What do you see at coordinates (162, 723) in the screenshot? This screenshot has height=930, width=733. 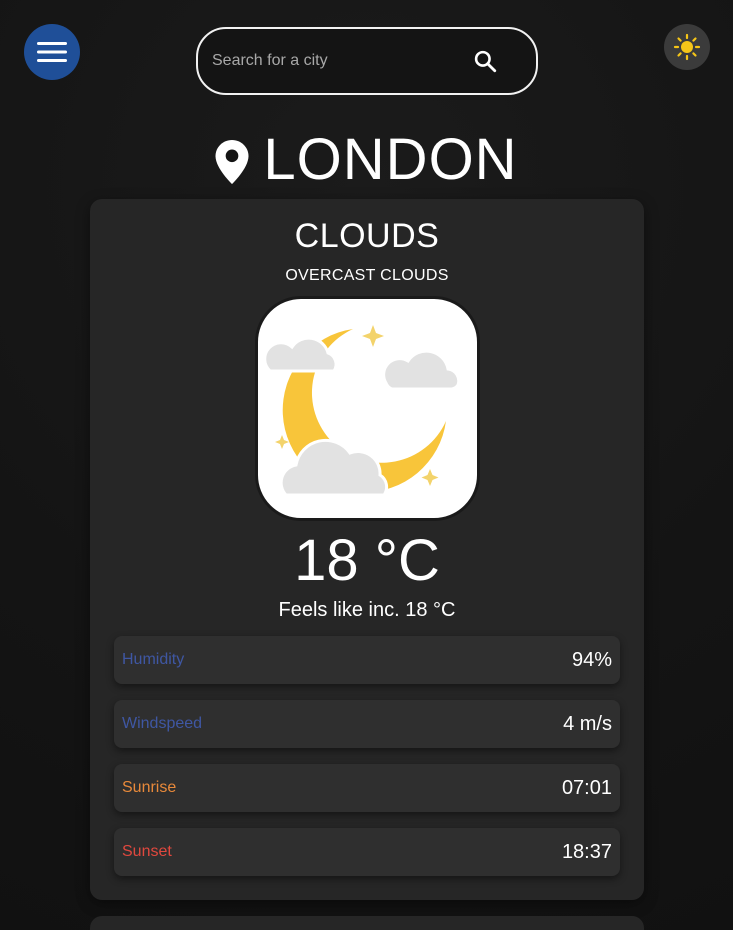 I see `windspeed-label: Windspeed` at bounding box center [162, 723].